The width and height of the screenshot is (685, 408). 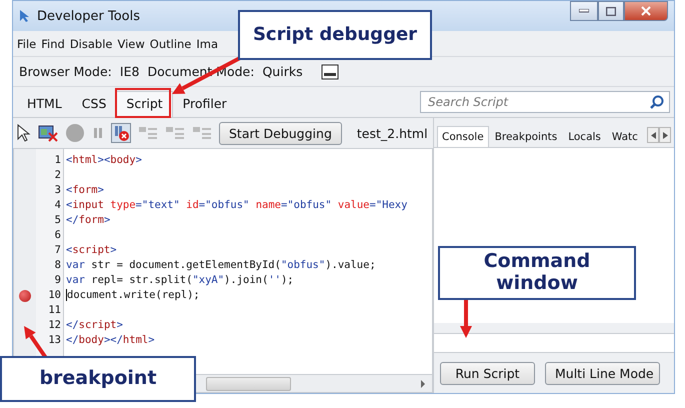 I want to click on window-icon, so click(x=329, y=72).